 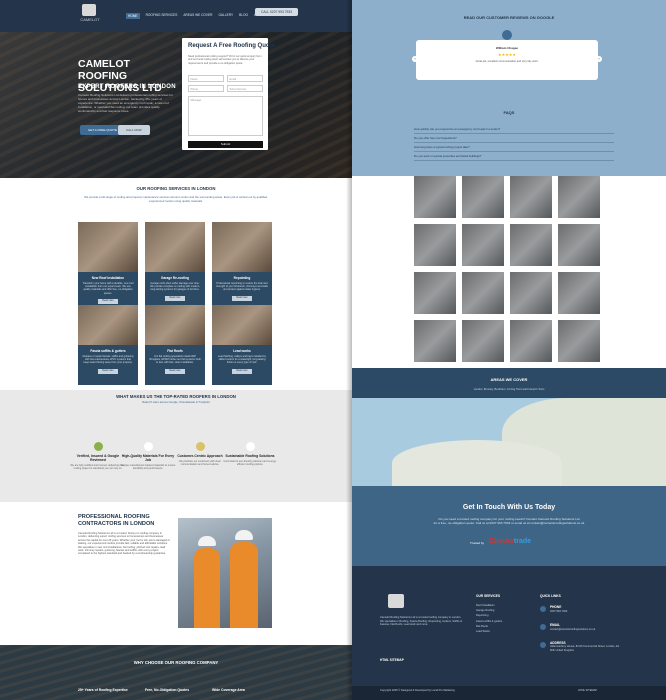 I want to click on menu-item-blog: BLOG, so click(x=243, y=16).